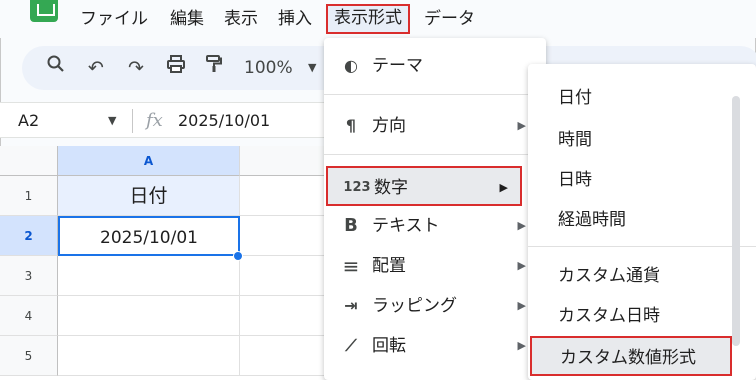  I want to click on cell-a1: 日付, so click(149, 196).